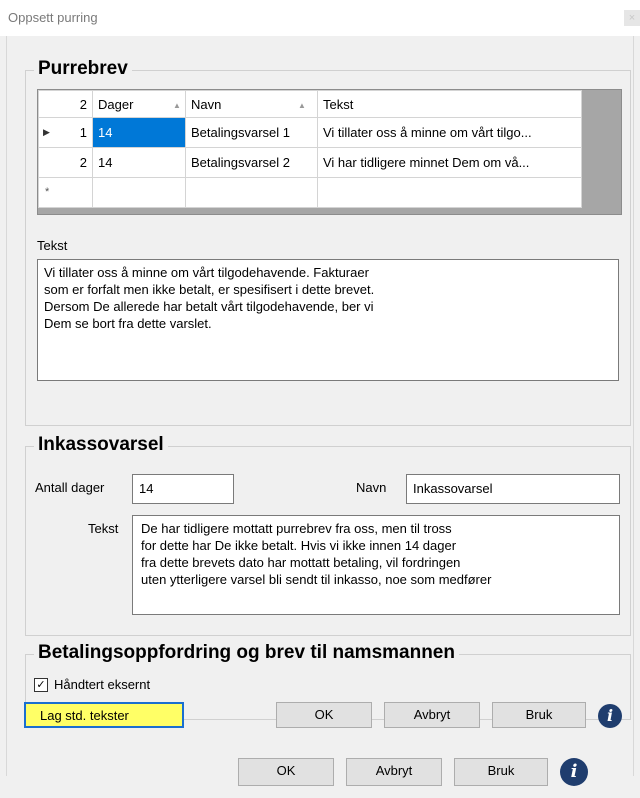  I want to click on antall-dager-label: Antall dager, so click(70, 487).